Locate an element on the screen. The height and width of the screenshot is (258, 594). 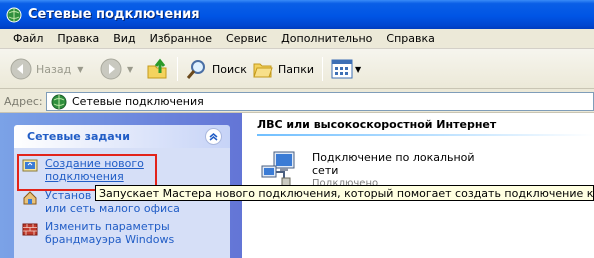
back-arrow-icon is located at coordinates (21, 69).